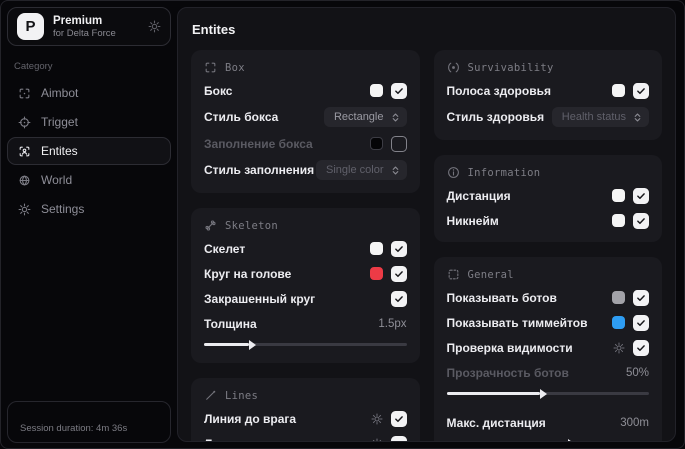 The height and width of the screenshot is (449, 685). What do you see at coordinates (548, 439) in the screenshot?
I see `max-distance-slider` at bounding box center [548, 439].